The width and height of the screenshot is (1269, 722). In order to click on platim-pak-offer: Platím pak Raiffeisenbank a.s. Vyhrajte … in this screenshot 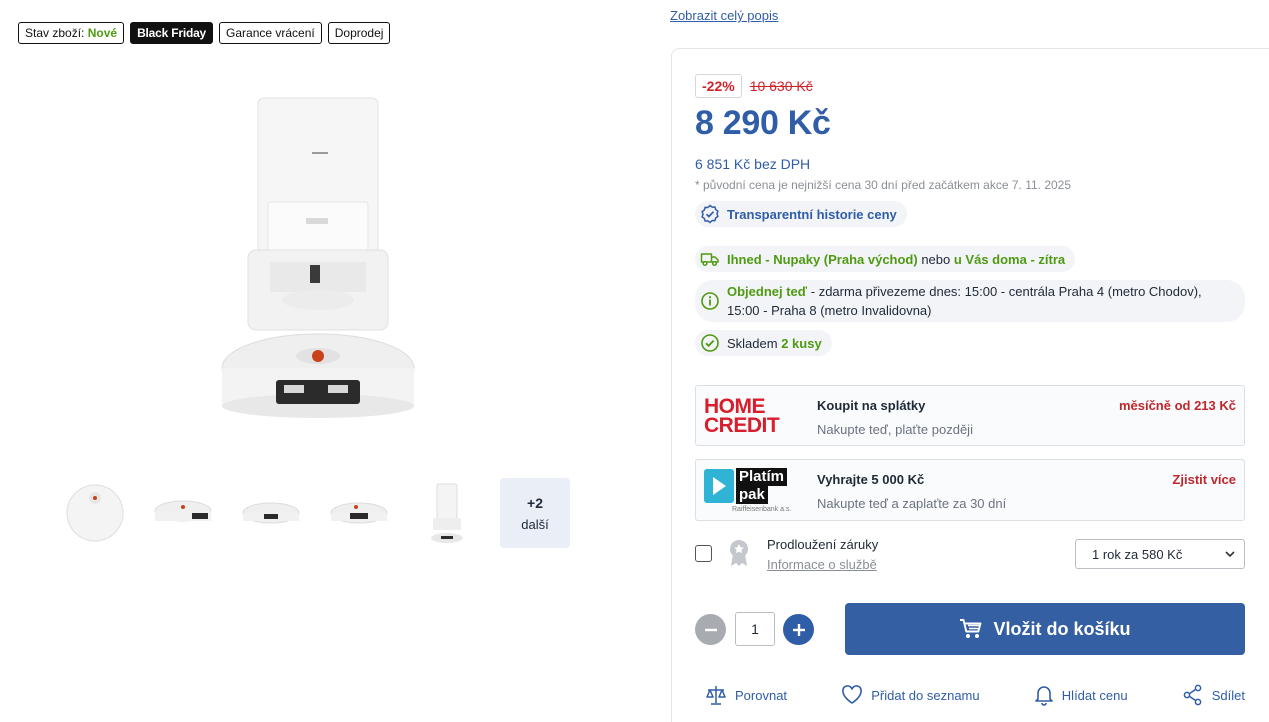, I will do `click(970, 490)`.